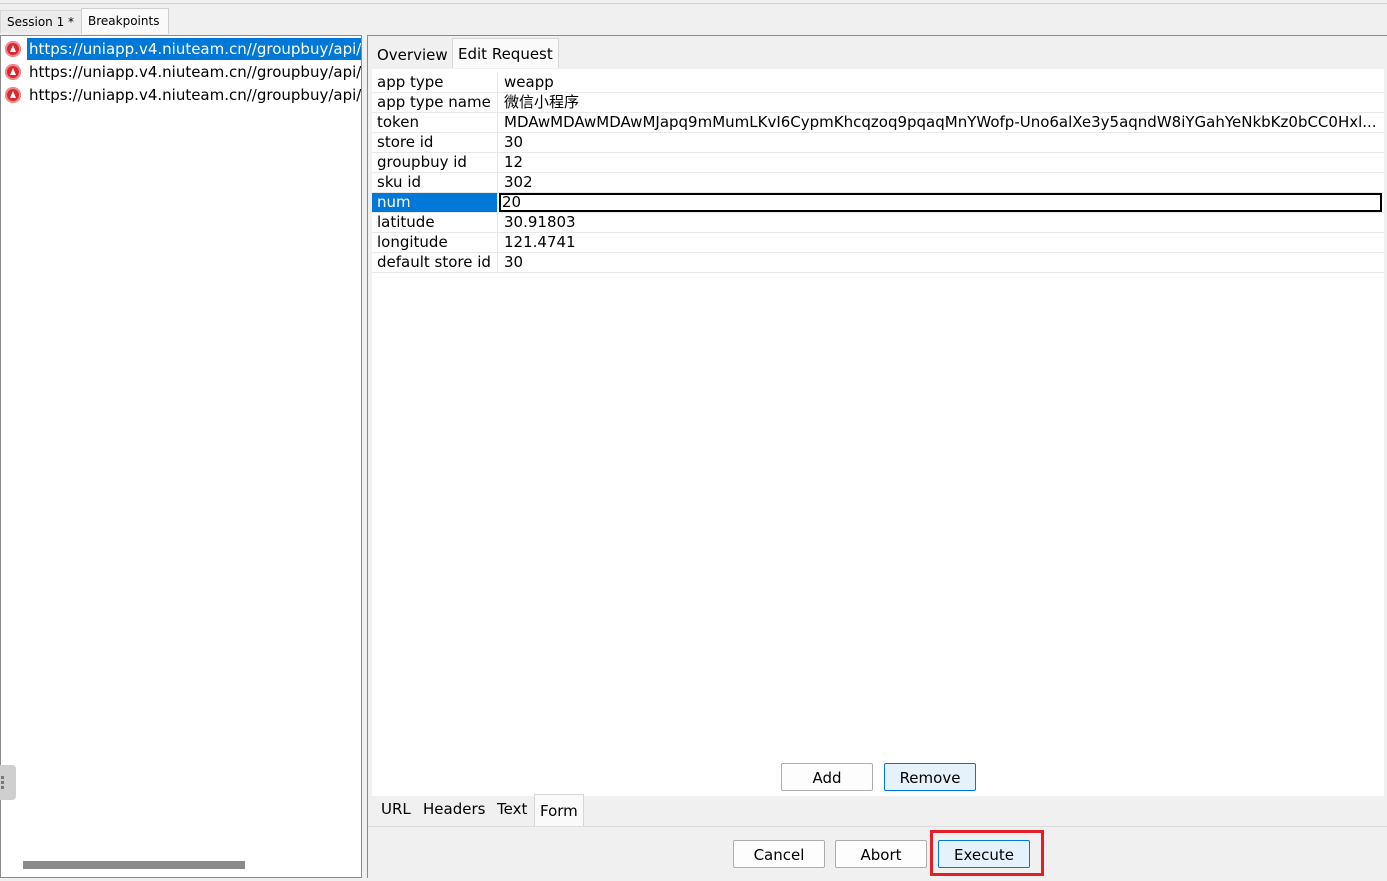  Describe the element at coordinates (41, 21) in the screenshot. I see `tab-session-1: Session 1 *` at that location.